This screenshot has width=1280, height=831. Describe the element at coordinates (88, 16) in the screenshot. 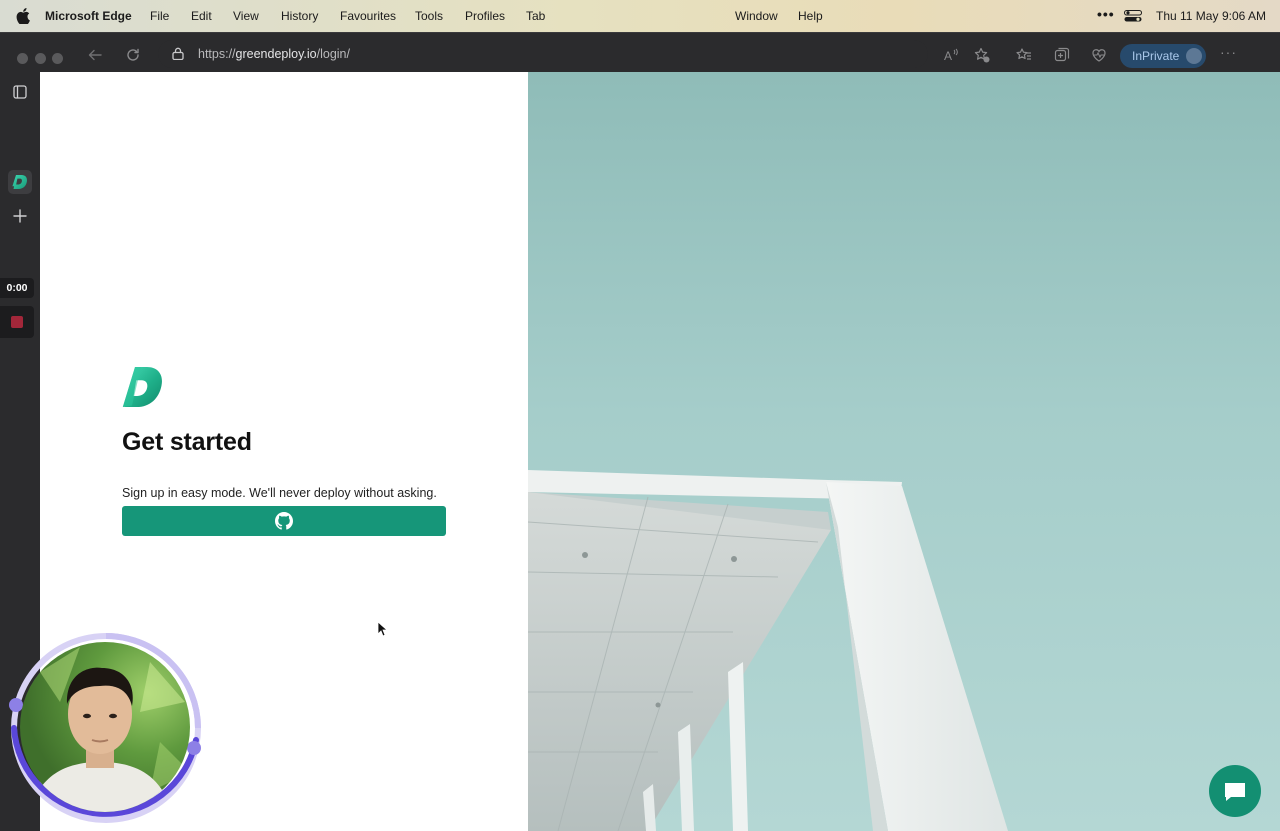

I see `menu-app-name: Microsoft Edge` at that location.